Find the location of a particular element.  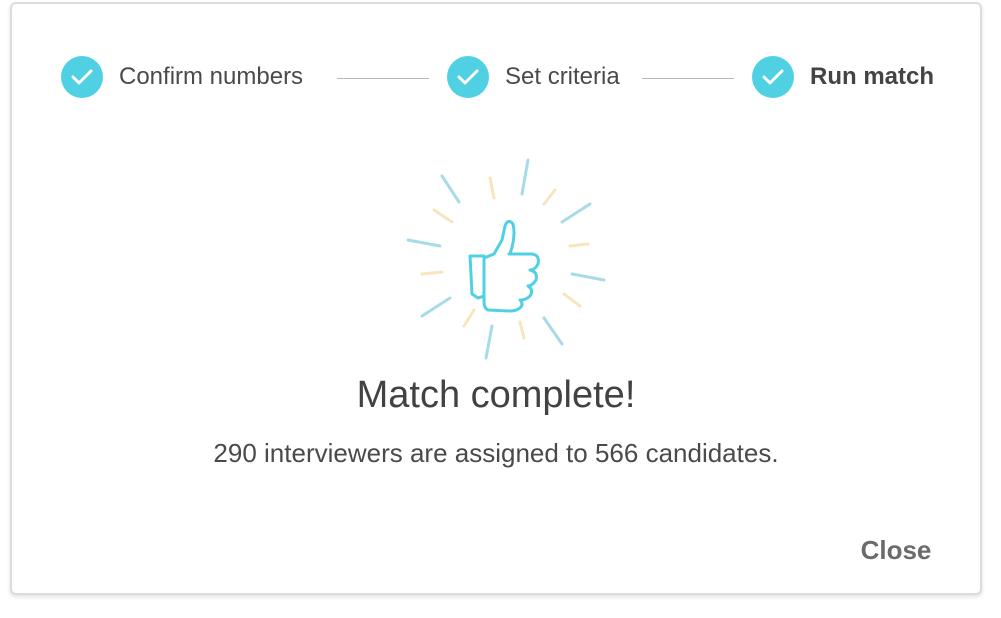

thumbs-up-icon is located at coordinates (506, 259).